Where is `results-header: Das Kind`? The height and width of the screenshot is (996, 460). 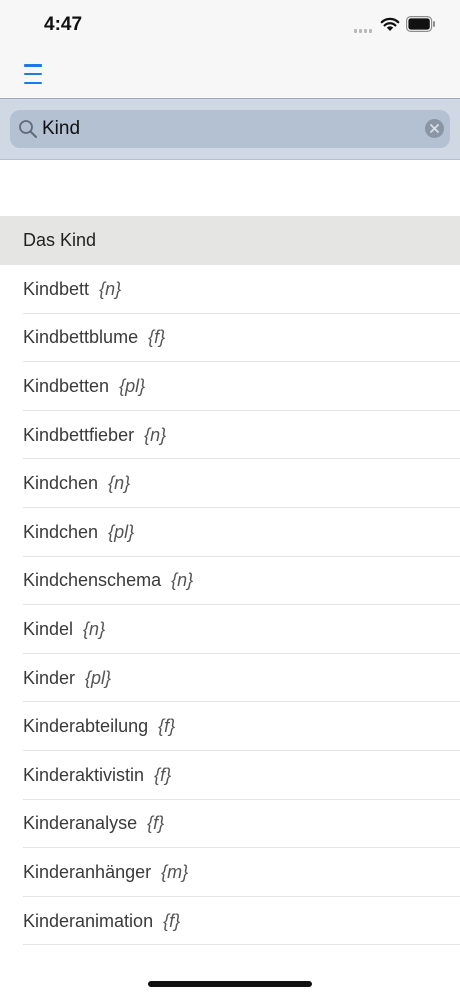
results-header: Das Kind is located at coordinates (230, 240).